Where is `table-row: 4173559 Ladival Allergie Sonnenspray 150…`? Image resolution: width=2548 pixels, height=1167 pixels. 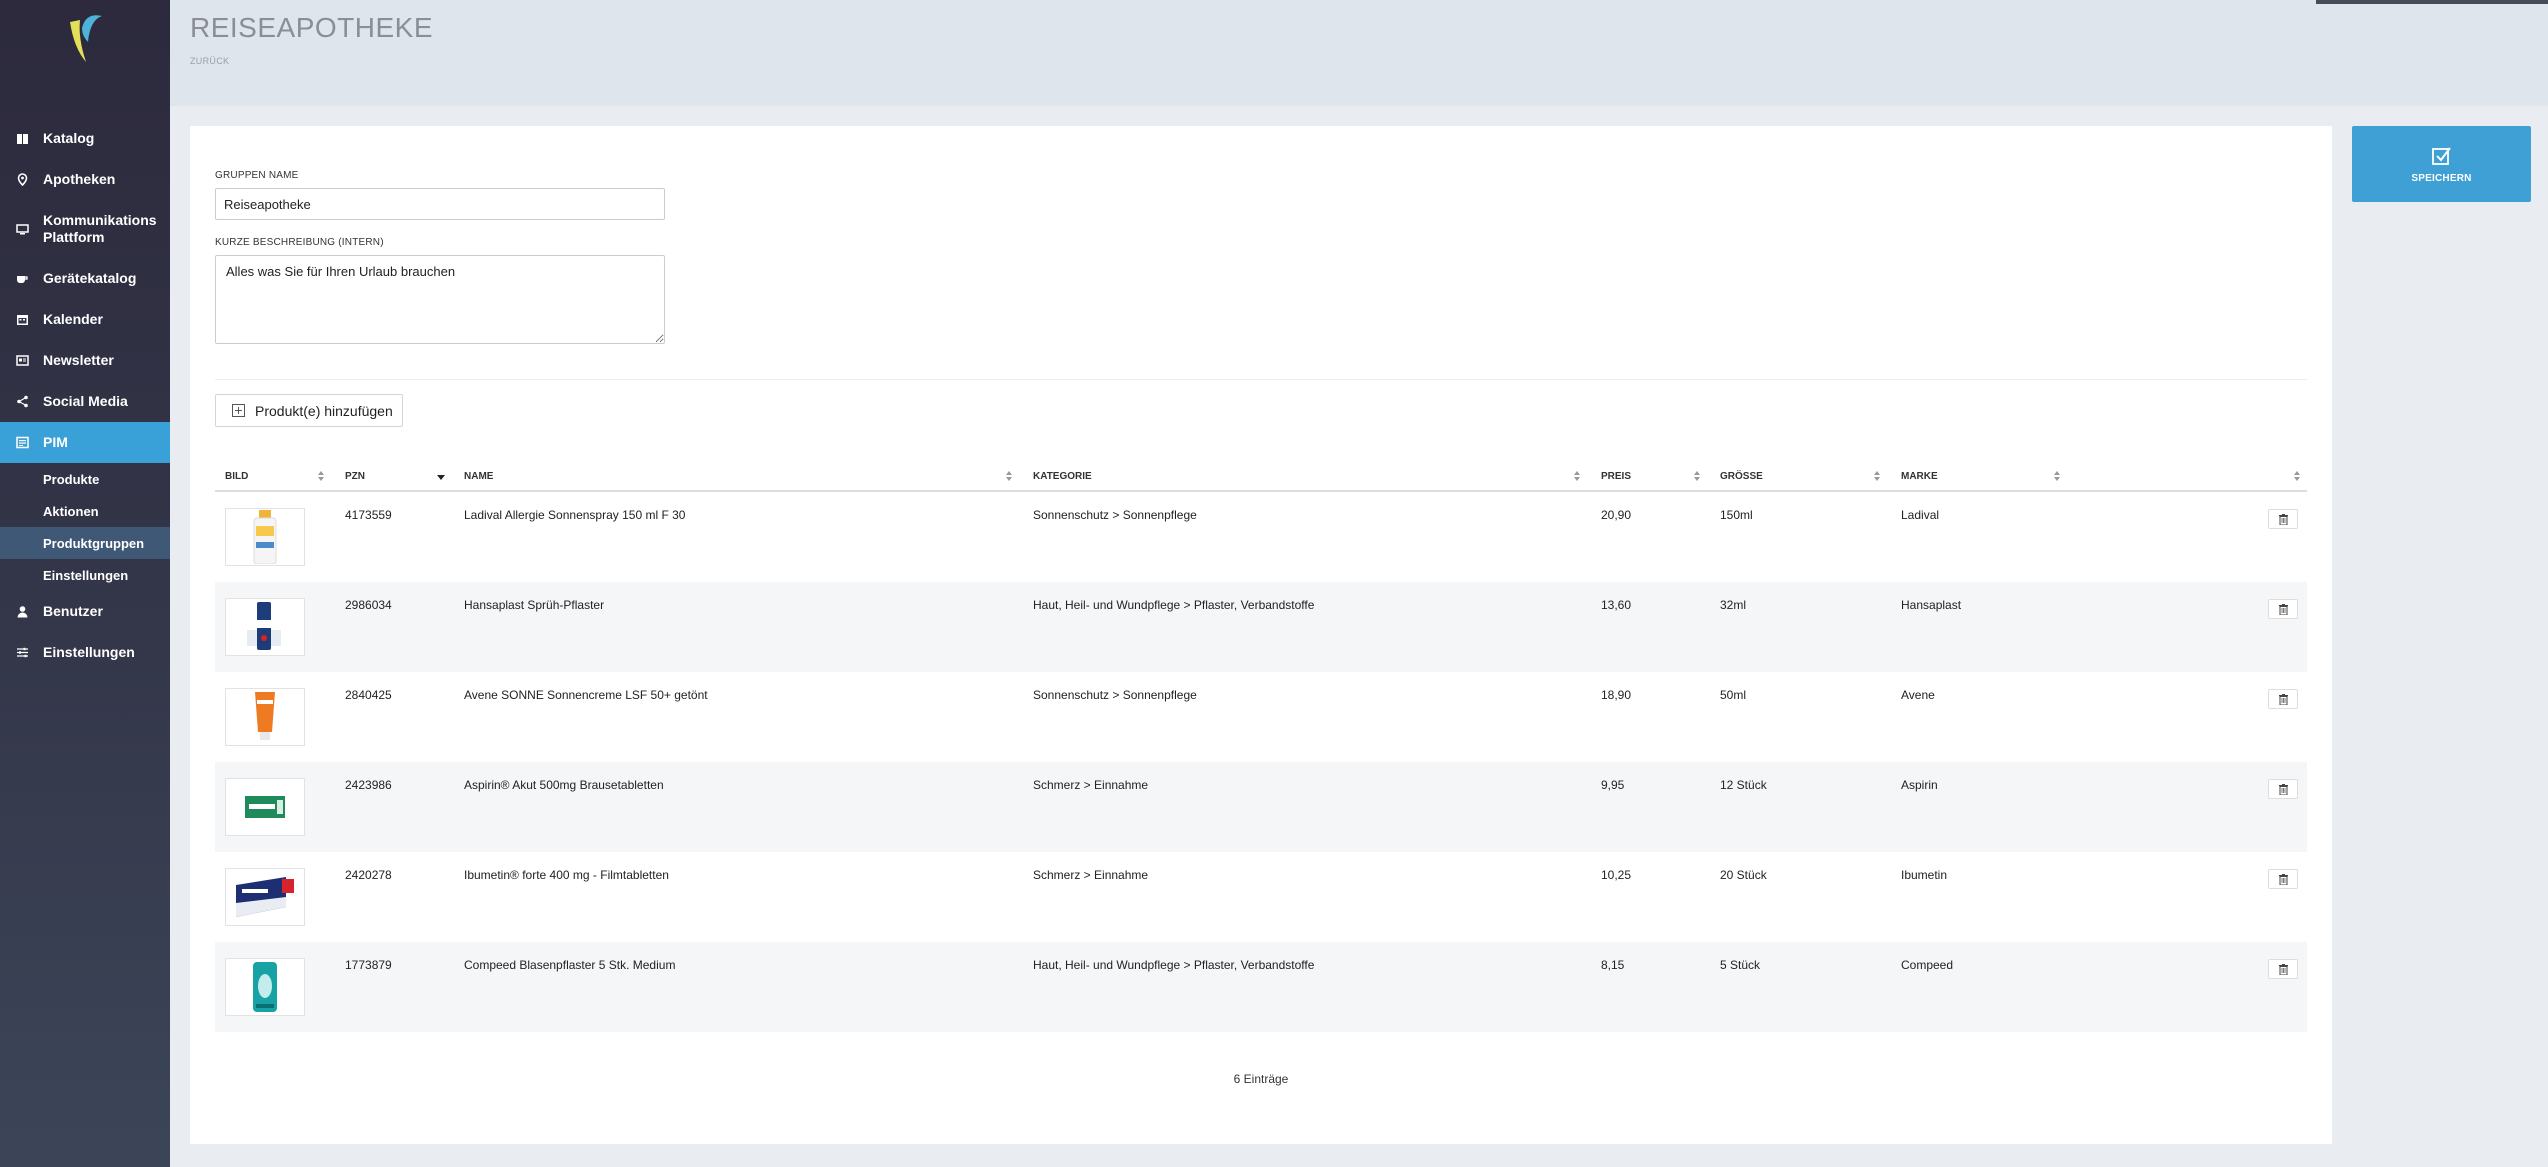 table-row: 4173559 Ladival Allergie Sonnenspray 150… is located at coordinates (1261, 537).